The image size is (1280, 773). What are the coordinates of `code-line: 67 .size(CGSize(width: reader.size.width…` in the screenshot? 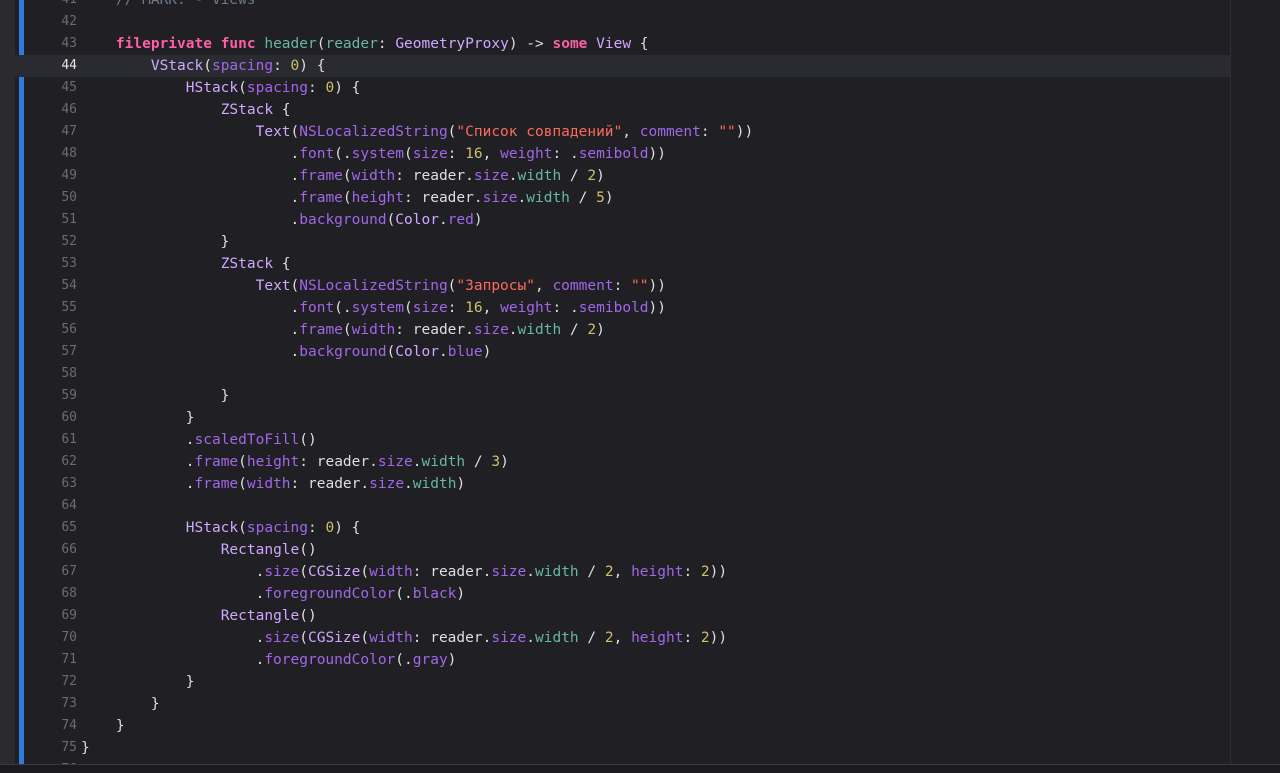 It's located at (623, 572).